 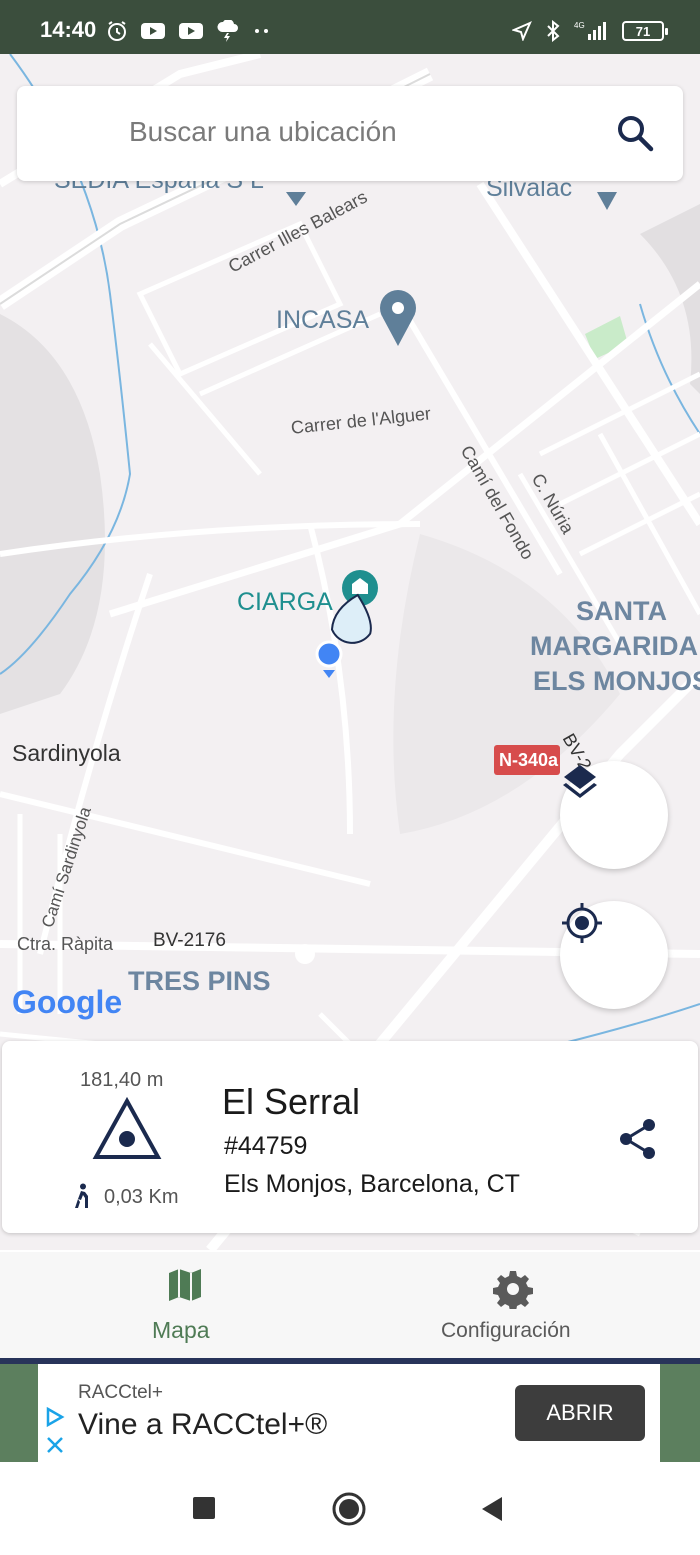 I want to click on ad-banner: RACCtel+ Vine a RACCtel+® ABRIR, so click(x=350, y=1413).